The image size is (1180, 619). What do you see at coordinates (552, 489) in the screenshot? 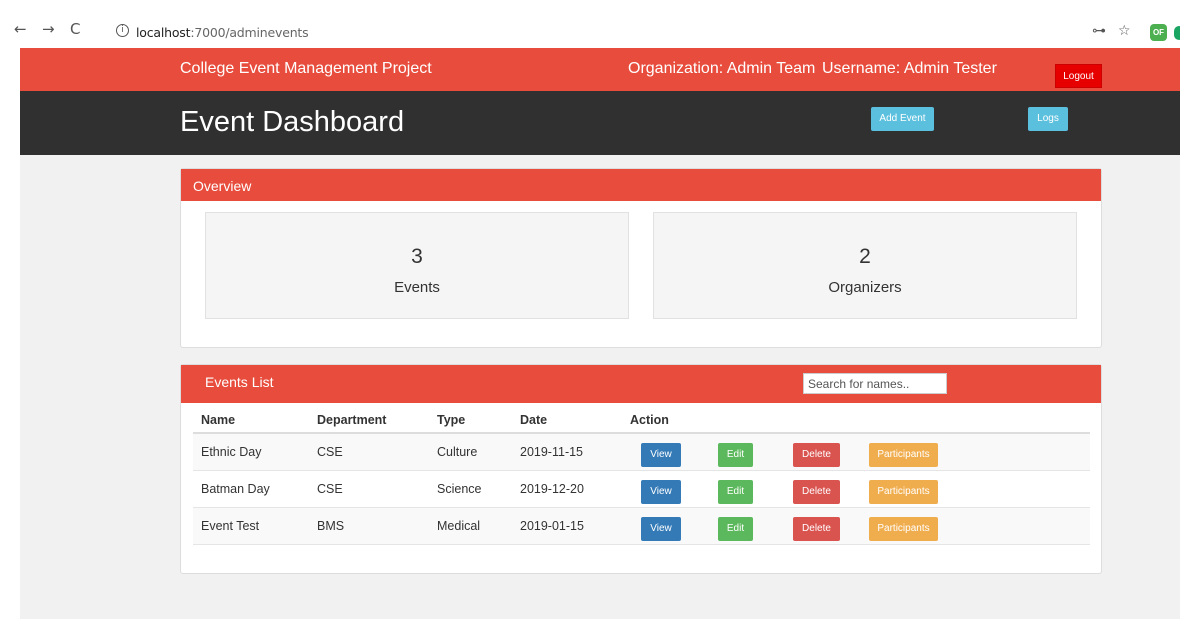
I see `event-date: 2019-12-20` at bounding box center [552, 489].